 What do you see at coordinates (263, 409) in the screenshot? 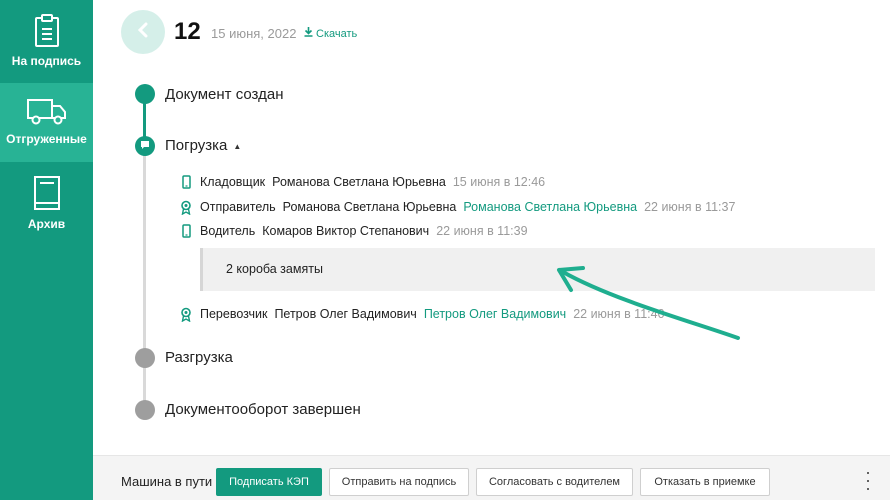
I see `step-title-finished: Документооборот завершен` at bounding box center [263, 409].